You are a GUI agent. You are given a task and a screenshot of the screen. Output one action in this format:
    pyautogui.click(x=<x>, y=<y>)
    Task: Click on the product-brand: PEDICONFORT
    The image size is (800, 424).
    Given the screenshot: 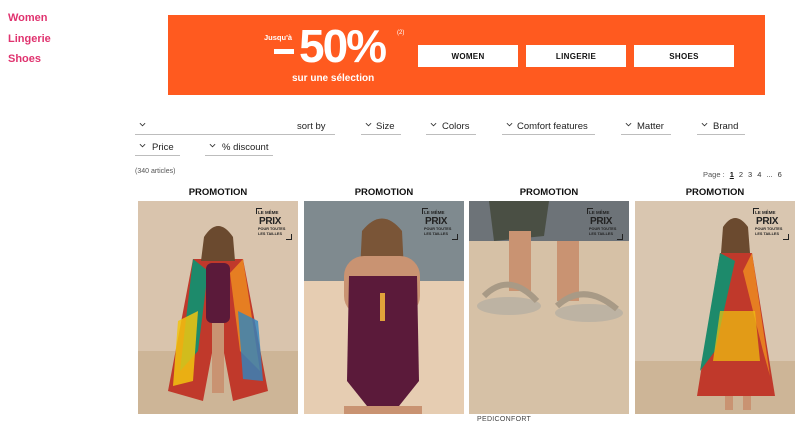 What is the action you would take?
    pyautogui.click(x=504, y=419)
    